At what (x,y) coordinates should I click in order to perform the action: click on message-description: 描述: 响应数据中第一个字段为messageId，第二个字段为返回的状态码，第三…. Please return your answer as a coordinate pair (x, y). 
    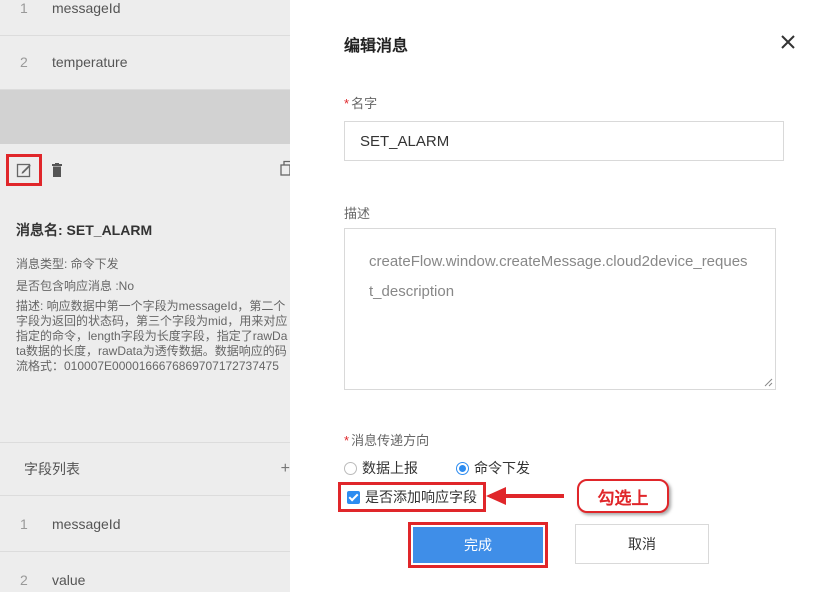
    Looking at the image, I should click on (152, 336).